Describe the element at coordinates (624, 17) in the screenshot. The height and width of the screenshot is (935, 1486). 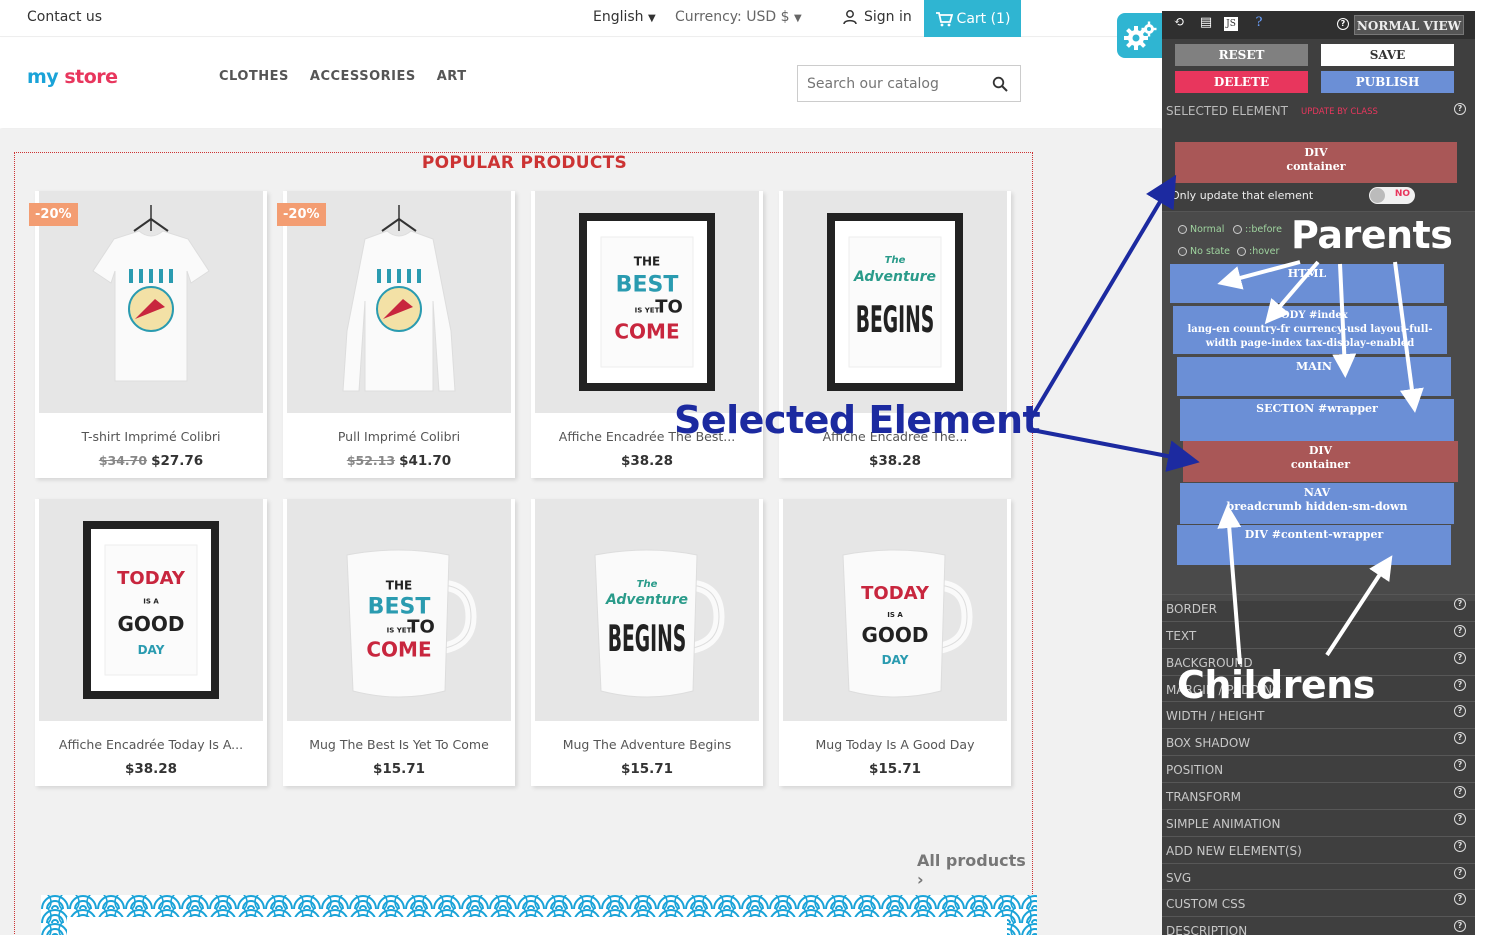
I see `language-select: English ▼` at that location.